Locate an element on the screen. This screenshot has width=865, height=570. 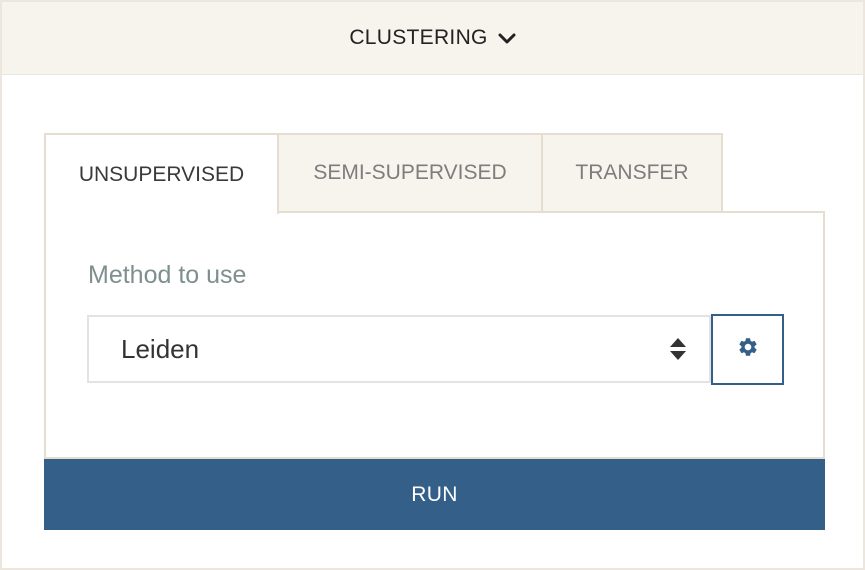
method-select-value: Leiden is located at coordinates (160, 348).